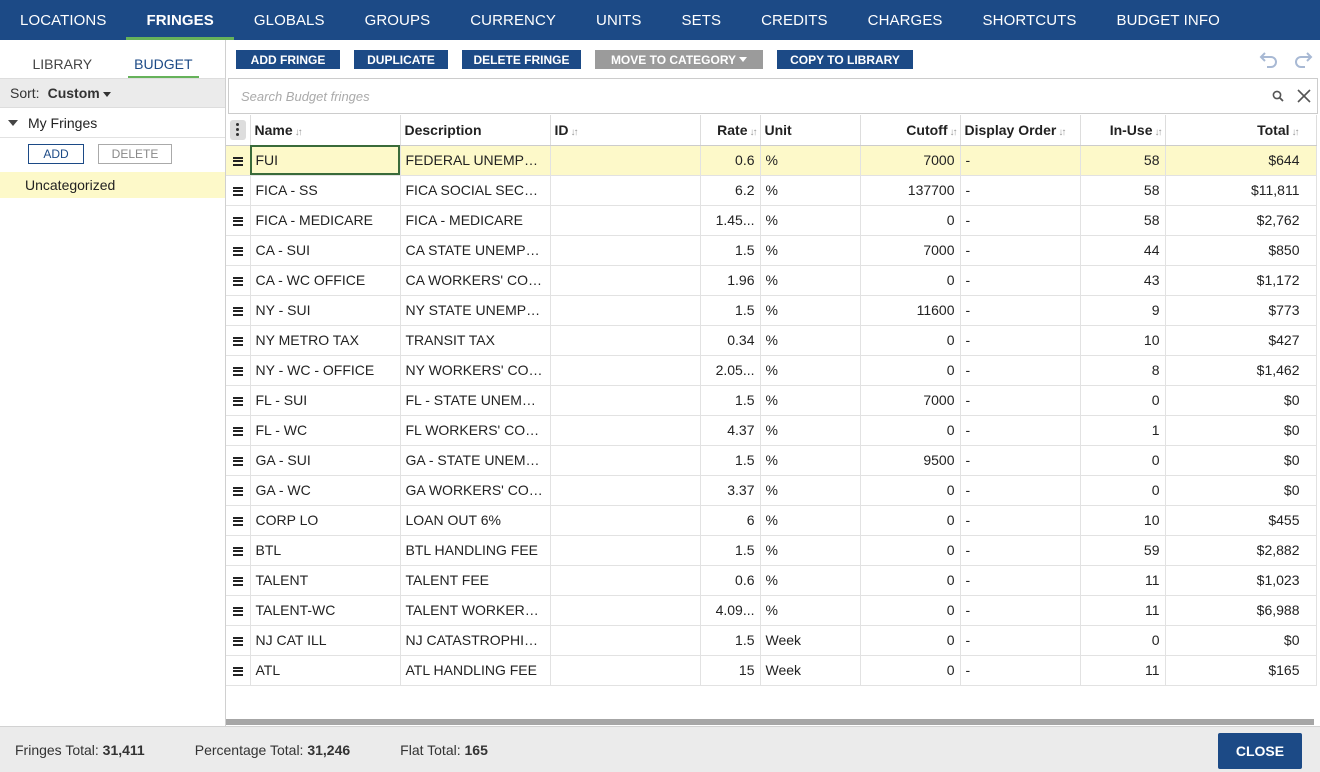  Describe the element at coordinates (513, 20) in the screenshot. I see `tab-currency: CURRENCY` at that location.